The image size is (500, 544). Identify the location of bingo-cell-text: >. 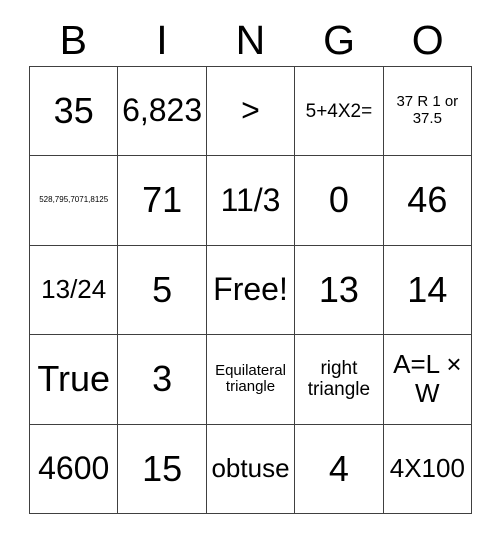
(250, 110).